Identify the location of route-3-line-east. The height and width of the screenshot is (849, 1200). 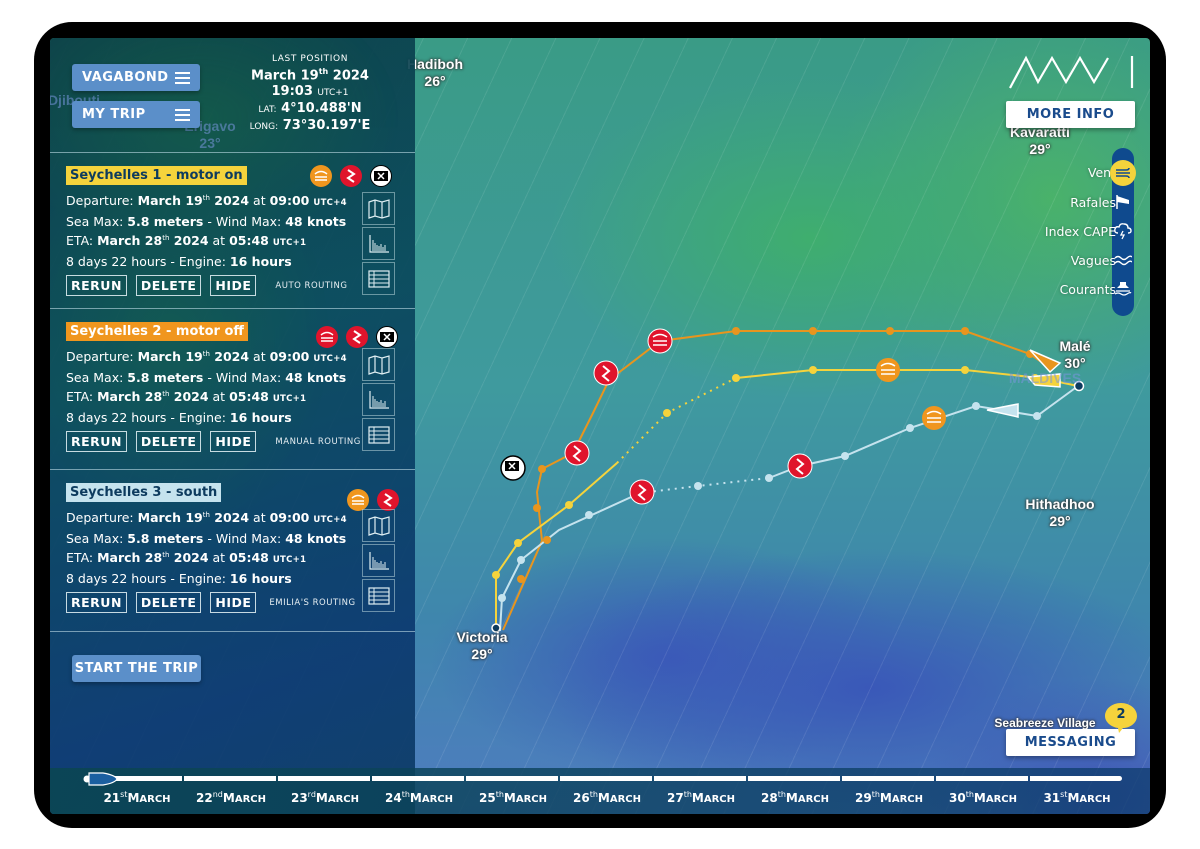
(923, 432).